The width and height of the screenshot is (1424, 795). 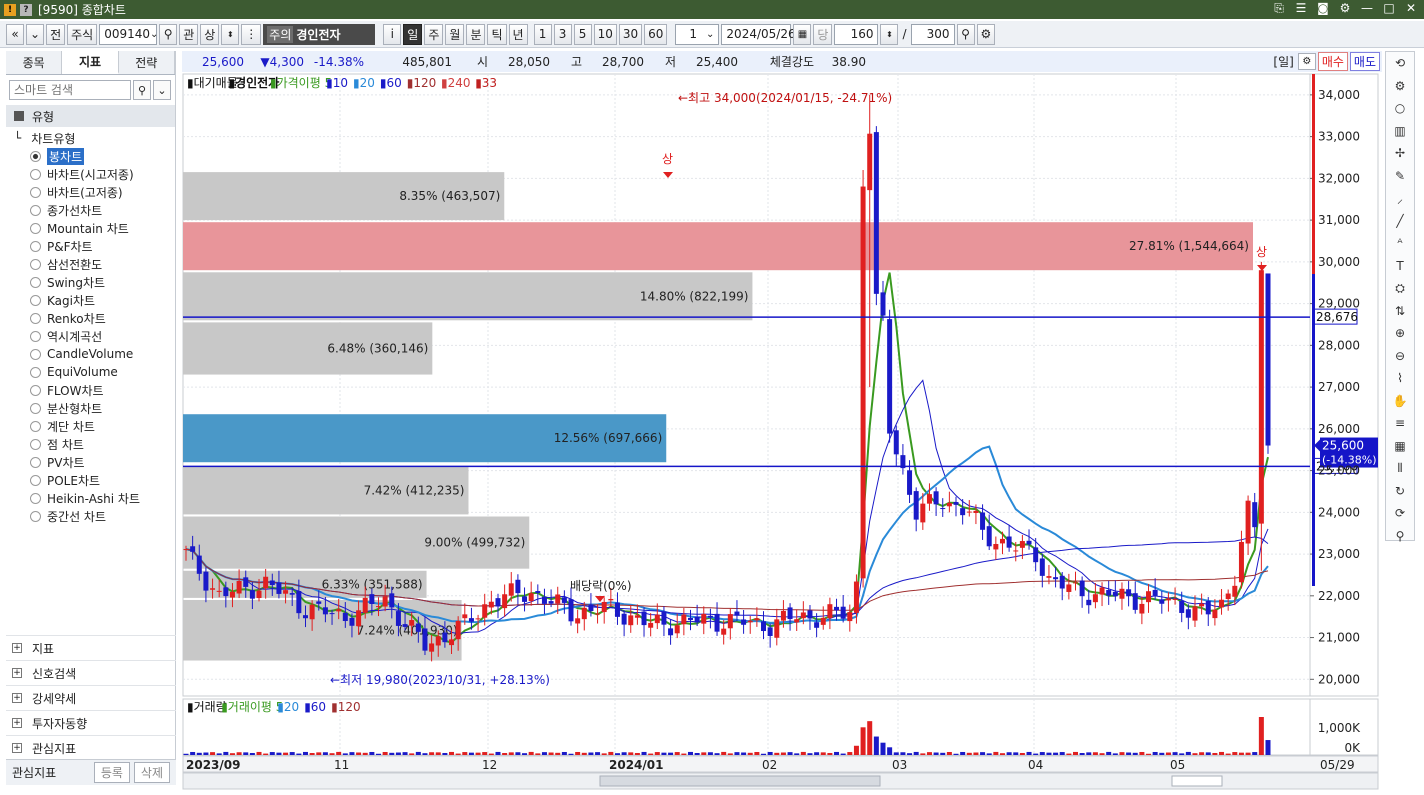 What do you see at coordinates (1339, 596) in the screenshot?
I see `y-tick-label: 22,000` at bounding box center [1339, 596].